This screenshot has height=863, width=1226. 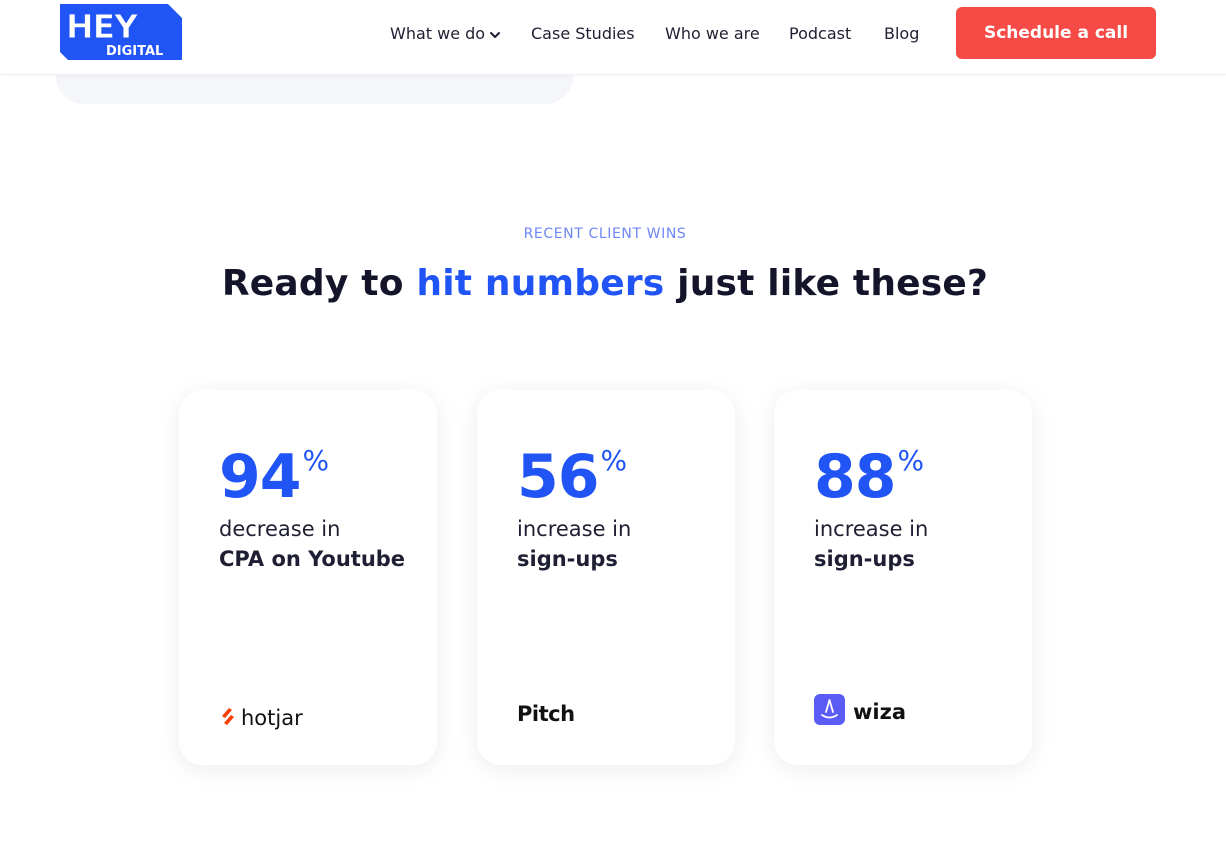 I want to click on schedule-call-button: Schedule a call, so click(x=1056, y=33).